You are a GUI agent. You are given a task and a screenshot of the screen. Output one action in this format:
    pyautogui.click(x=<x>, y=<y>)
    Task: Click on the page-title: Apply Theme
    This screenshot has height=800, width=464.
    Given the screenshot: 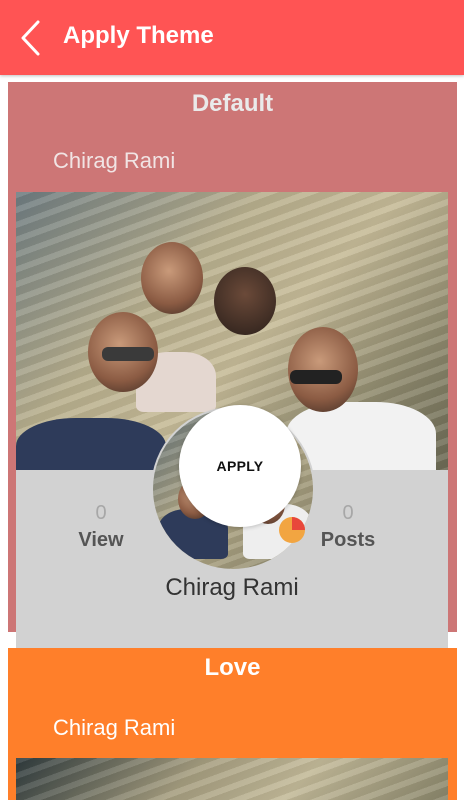 What is the action you would take?
    pyautogui.click(x=138, y=35)
    